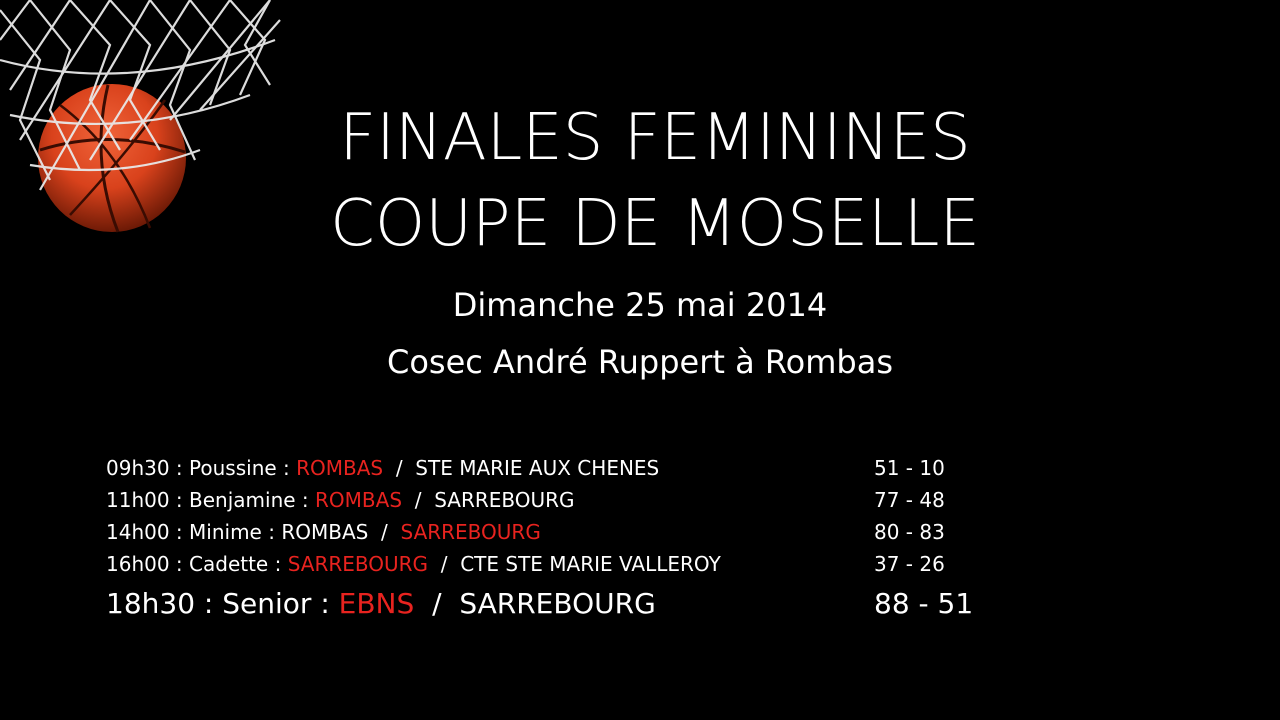 Image resolution: width=1280 pixels, height=720 pixels. What do you see at coordinates (655, 224) in the screenshot?
I see `title-line-2: COUPE DE MOSELLE` at bounding box center [655, 224].